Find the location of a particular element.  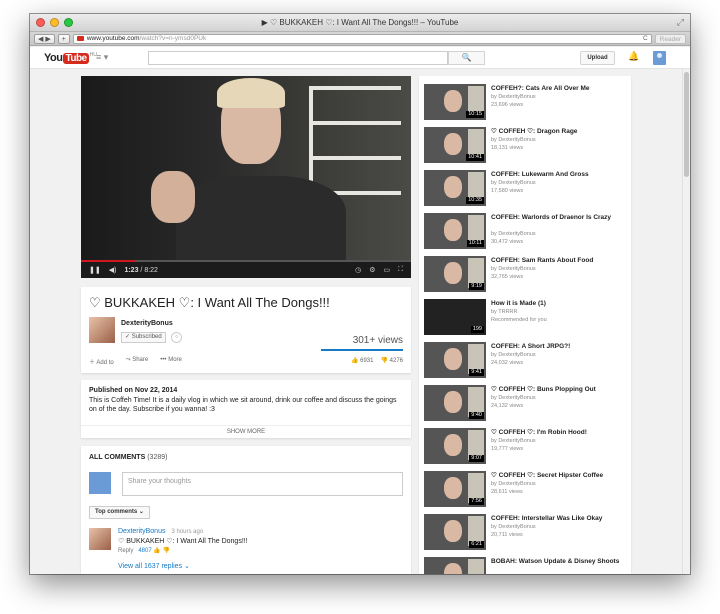

share-button: ⤳ Share is located at coordinates (137, 361).